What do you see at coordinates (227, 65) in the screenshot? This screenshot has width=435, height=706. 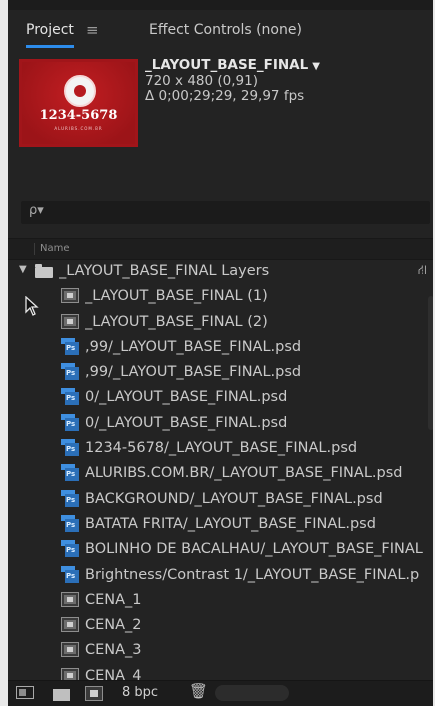 I see `item-name: _LAYOUT_BASE_FINAL` at bounding box center [227, 65].